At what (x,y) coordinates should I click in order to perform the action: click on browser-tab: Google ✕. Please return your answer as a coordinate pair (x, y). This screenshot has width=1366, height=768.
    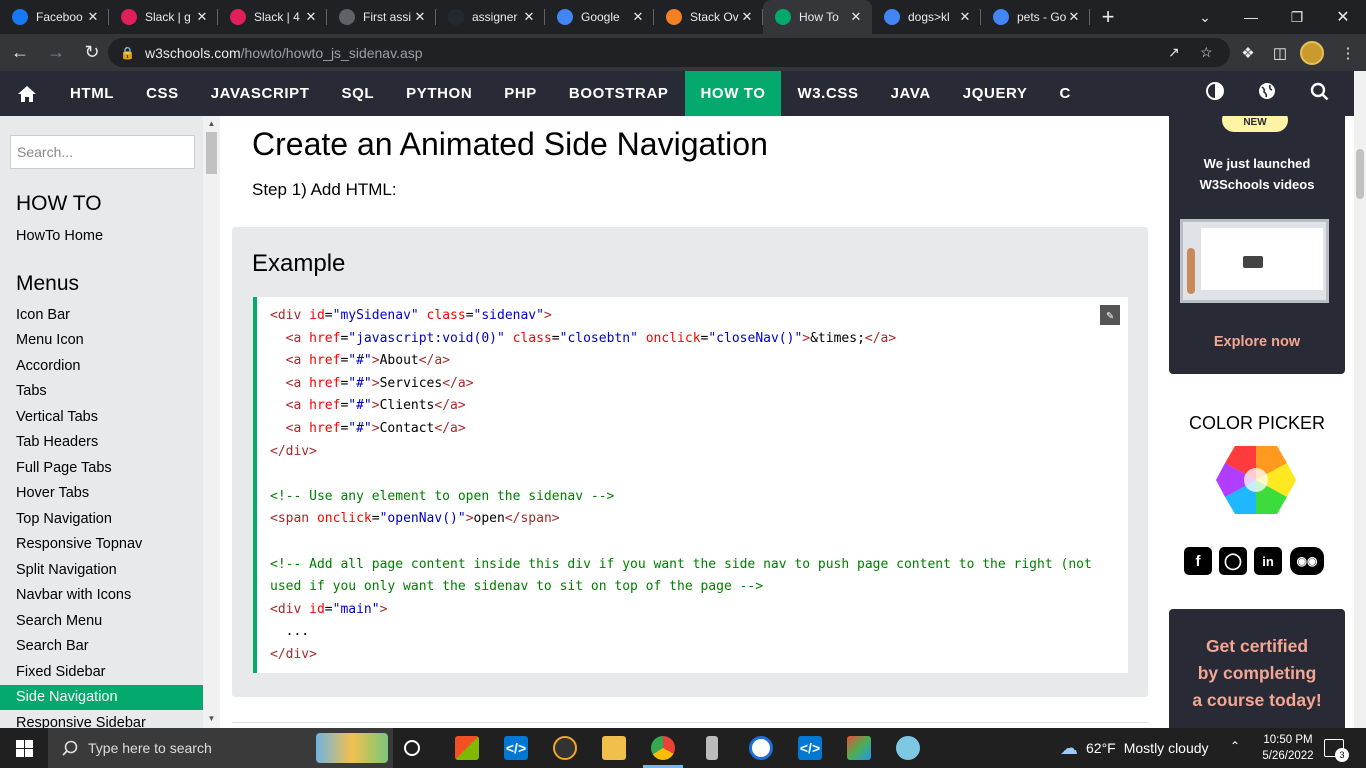
    Looking at the image, I should click on (599, 17).